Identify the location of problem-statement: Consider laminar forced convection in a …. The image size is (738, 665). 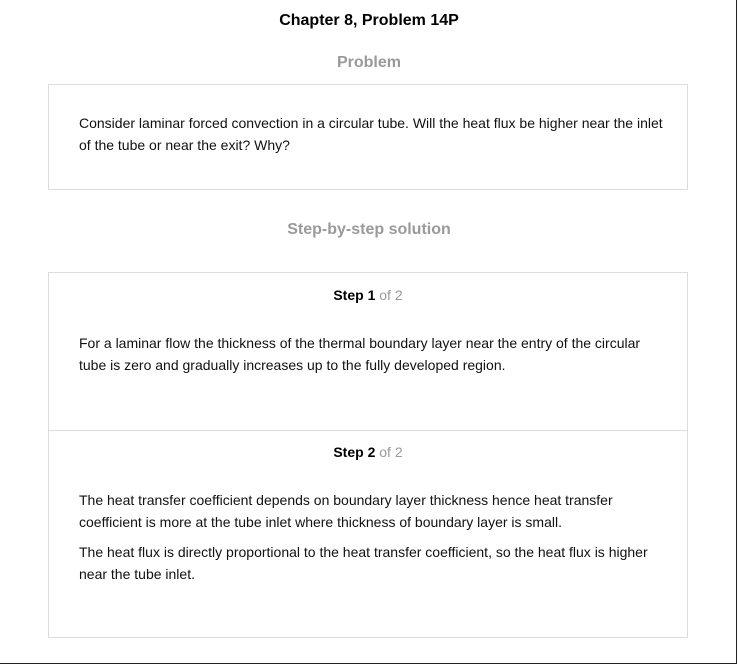
(374, 134).